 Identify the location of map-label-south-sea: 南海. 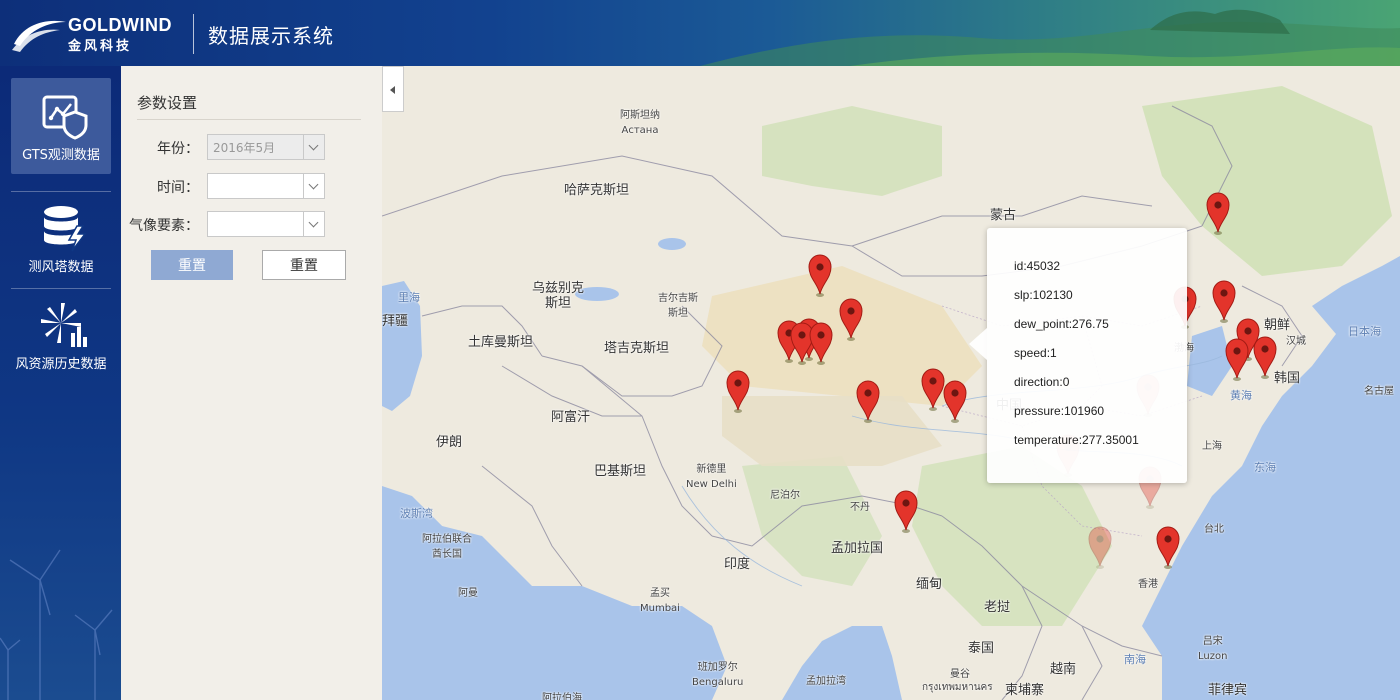
(1135, 659).